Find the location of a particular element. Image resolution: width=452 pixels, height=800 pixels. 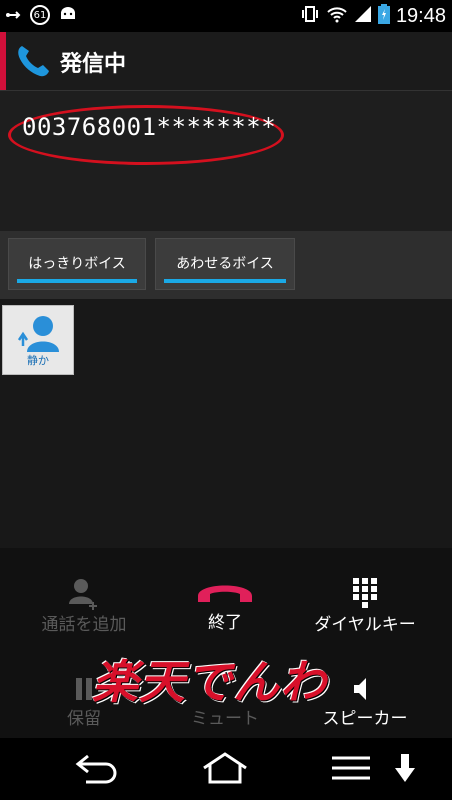

quiet-user-icon is located at coordinates (40, 335).